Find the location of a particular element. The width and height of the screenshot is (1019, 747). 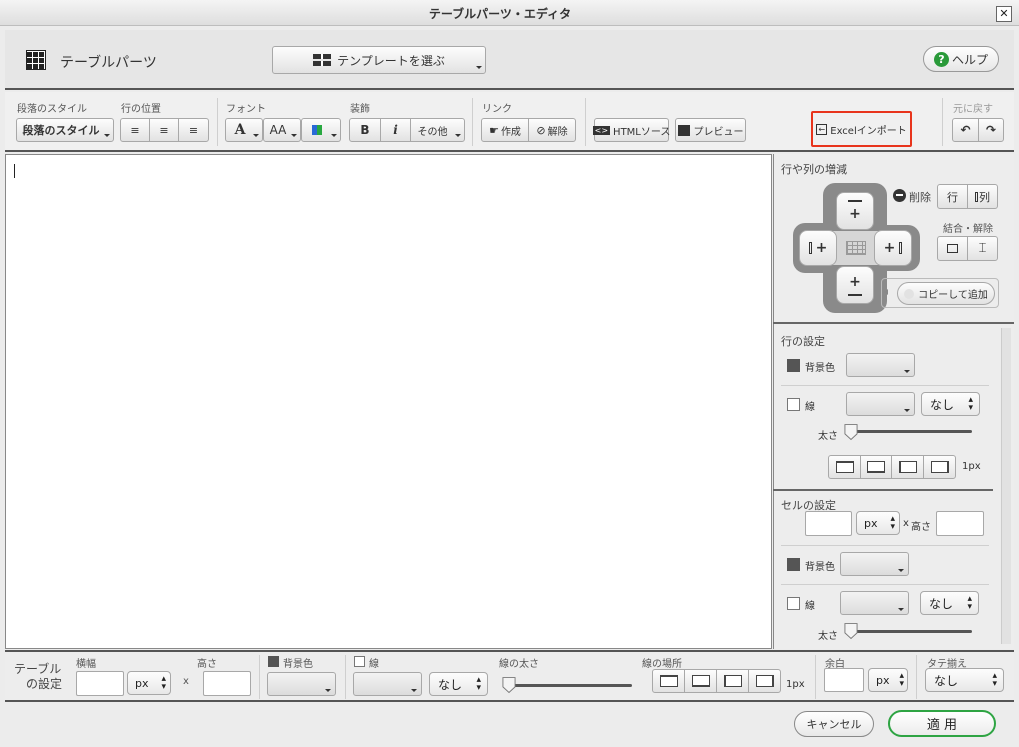

row-bg-checkbox is located at coordinates (793, 365).